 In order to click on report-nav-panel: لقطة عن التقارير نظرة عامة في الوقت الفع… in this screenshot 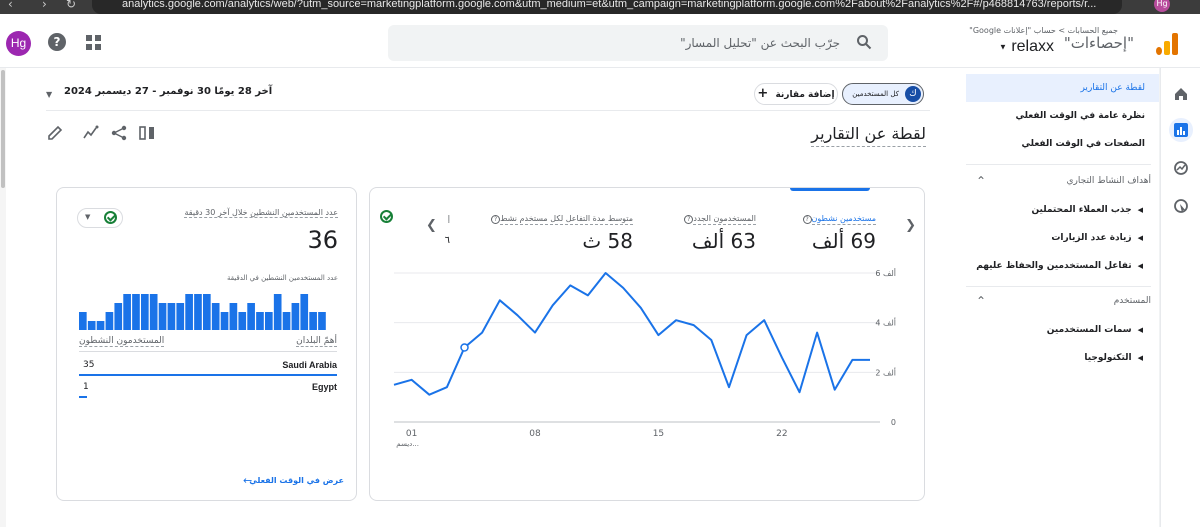, I will do `click(1060, 297)`.